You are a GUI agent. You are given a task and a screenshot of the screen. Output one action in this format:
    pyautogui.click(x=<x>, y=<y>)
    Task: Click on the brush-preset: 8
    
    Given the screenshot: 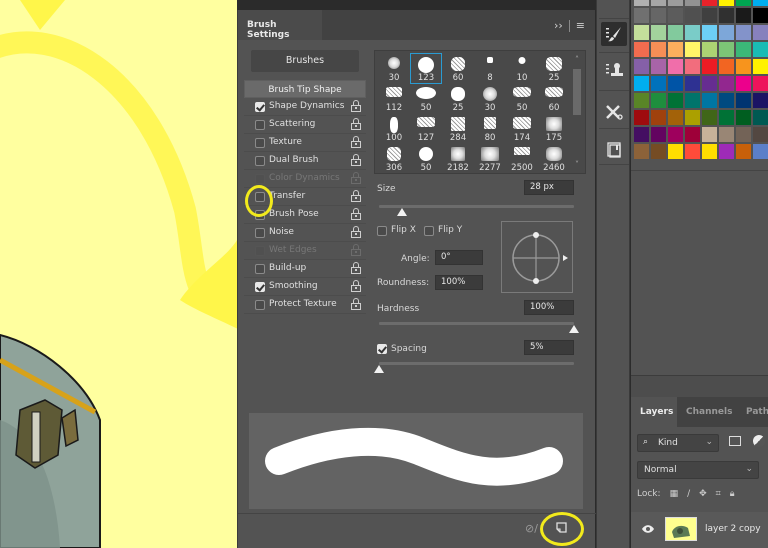 What is the action you would take?
    pyautogui.click(x=490, y=68)
    